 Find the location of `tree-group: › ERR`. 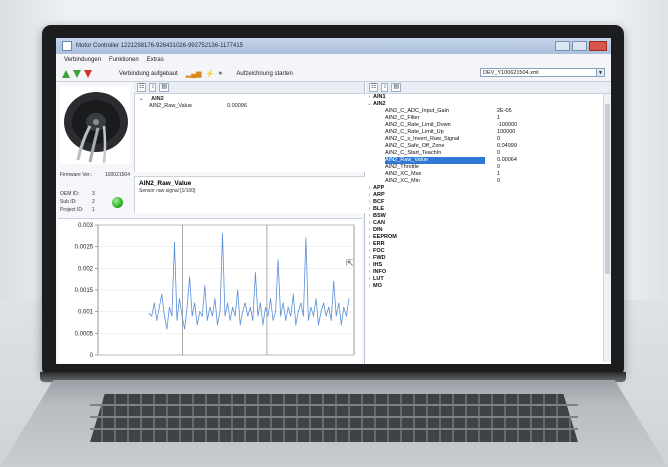

tree-group: › ERR is located at coordinates (484, 244).